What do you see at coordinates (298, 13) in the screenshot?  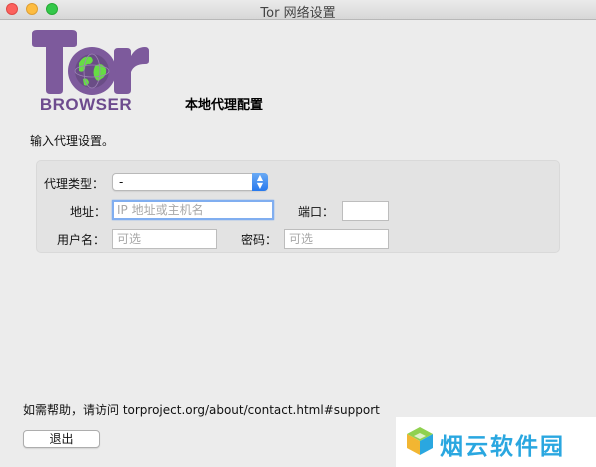 I see `window-title: Tor 网络设置` at bounding box center [298, 13].